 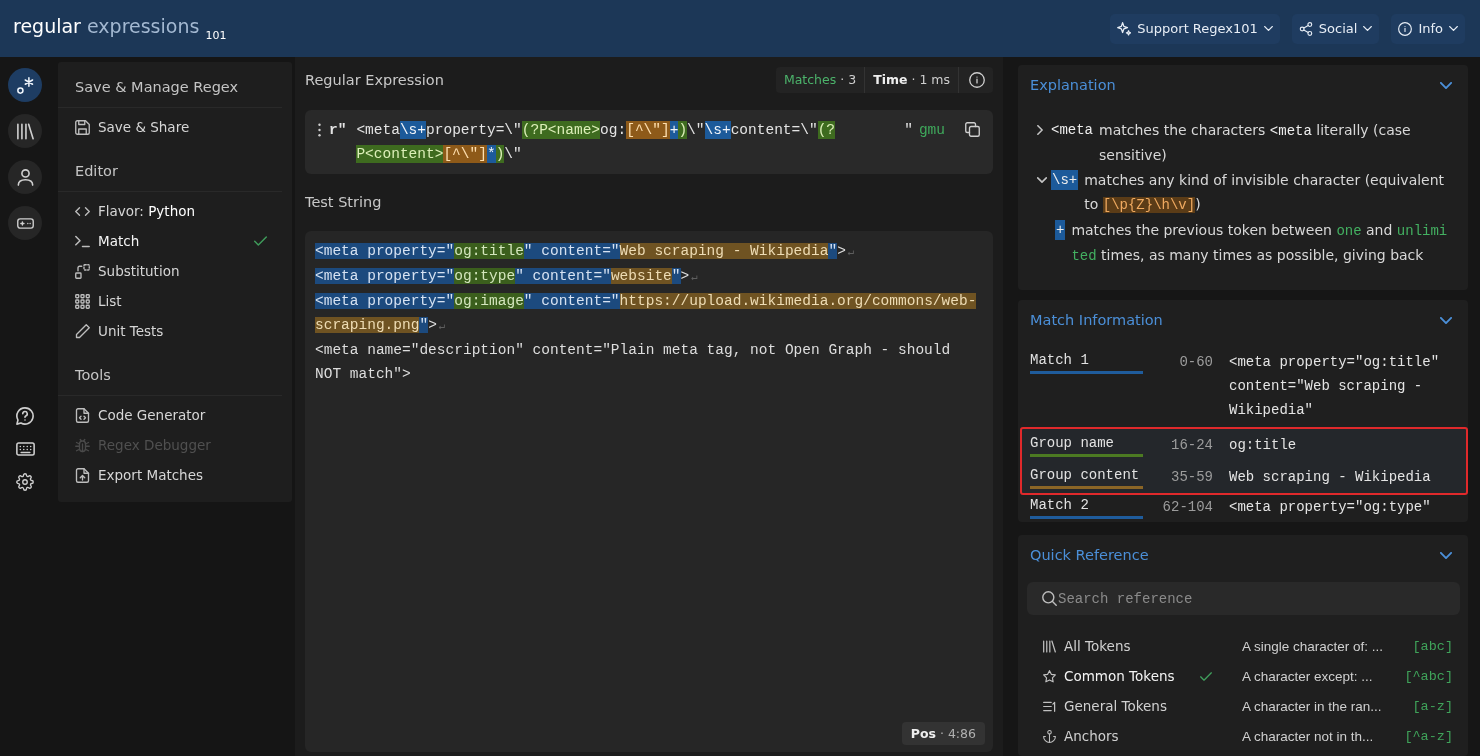 I want to click on dashed-squares-icon, so click(x=82, y=271).